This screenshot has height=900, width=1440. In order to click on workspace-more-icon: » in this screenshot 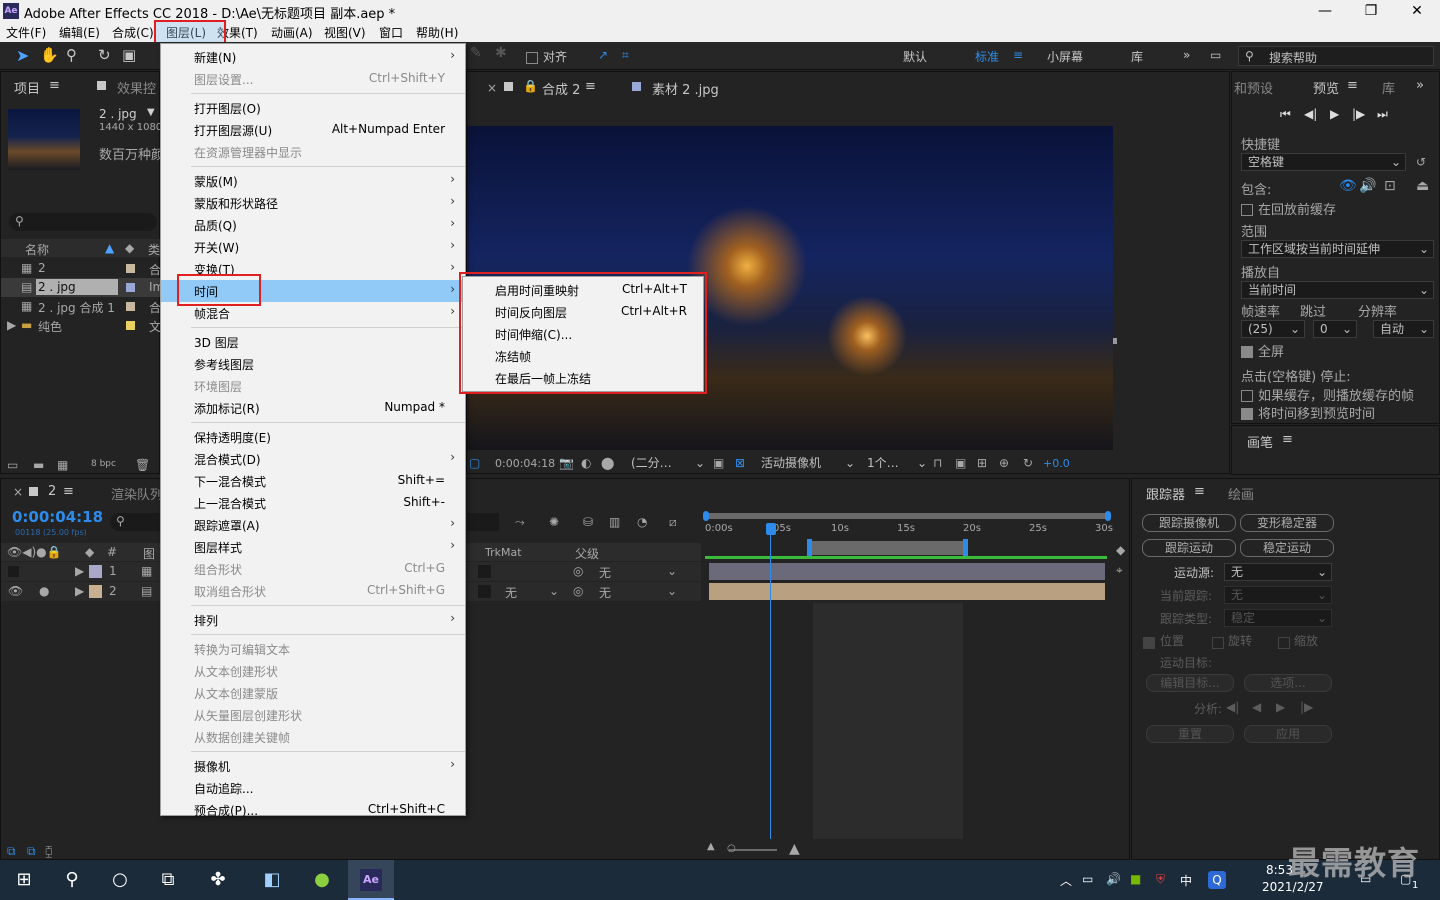, I will do `click(1186, 55)`.